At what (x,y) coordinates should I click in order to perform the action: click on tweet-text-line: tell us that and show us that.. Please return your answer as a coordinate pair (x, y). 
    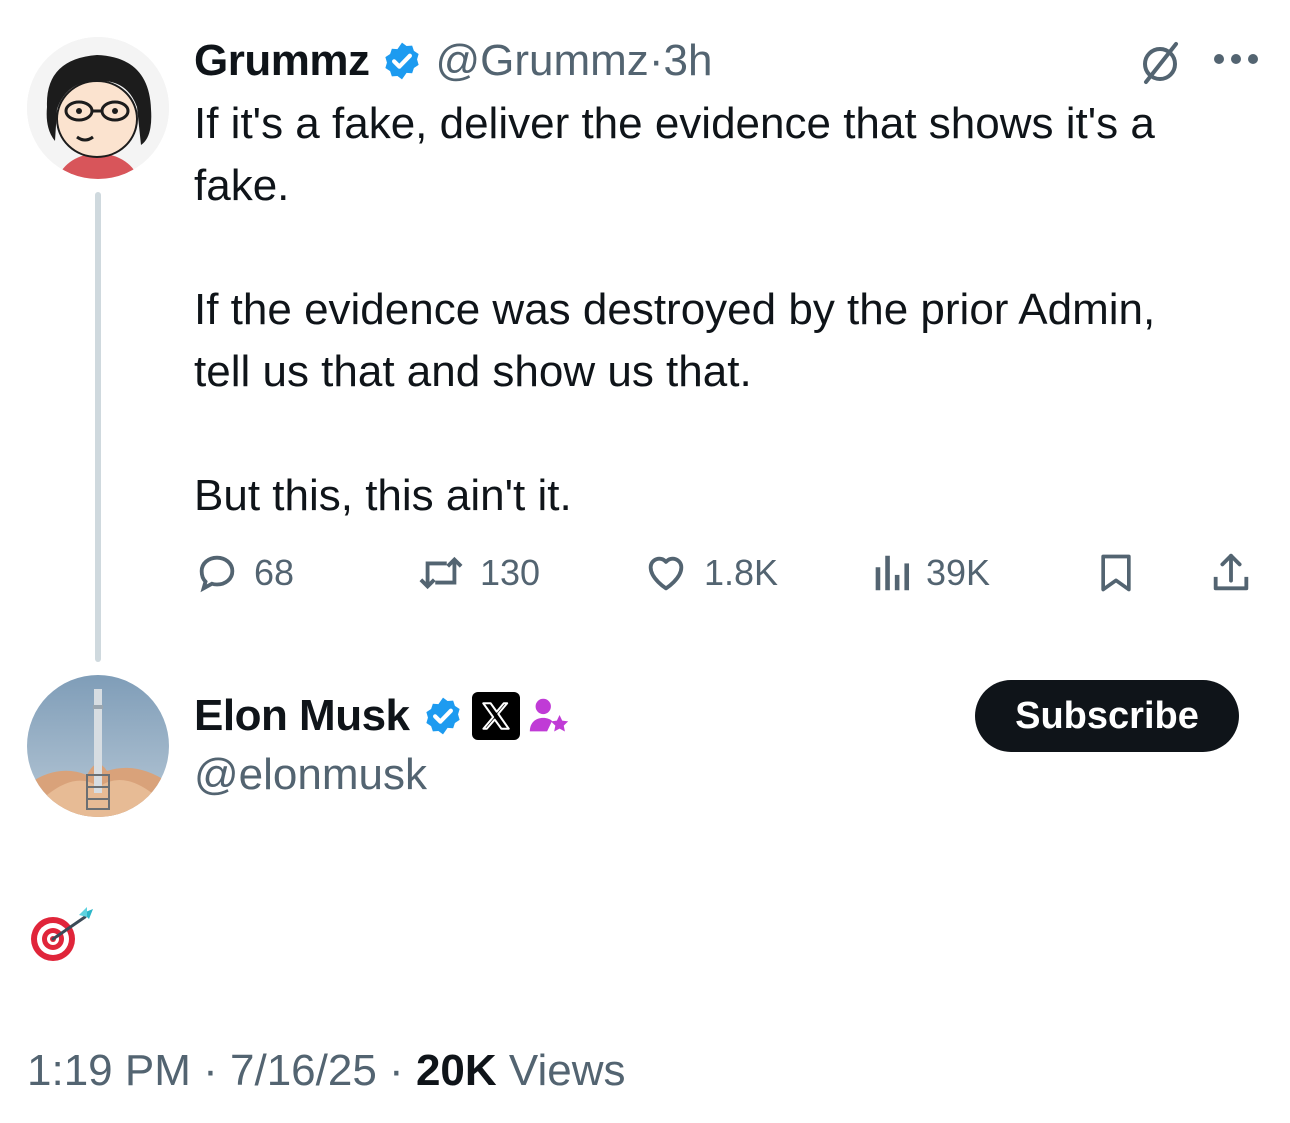
    Looking at the image, I should click on (473, 371).